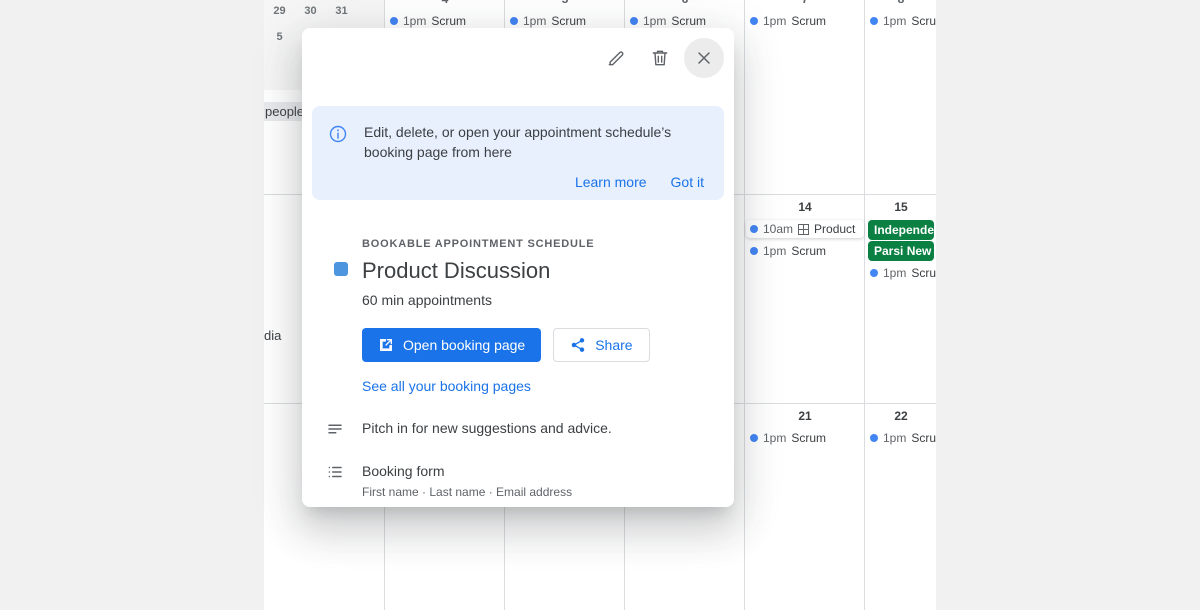  What do you see at coordinates (901, 207) in the screenshot?
I see `calendar-day-number: 15` at bounding box center [901, 207].